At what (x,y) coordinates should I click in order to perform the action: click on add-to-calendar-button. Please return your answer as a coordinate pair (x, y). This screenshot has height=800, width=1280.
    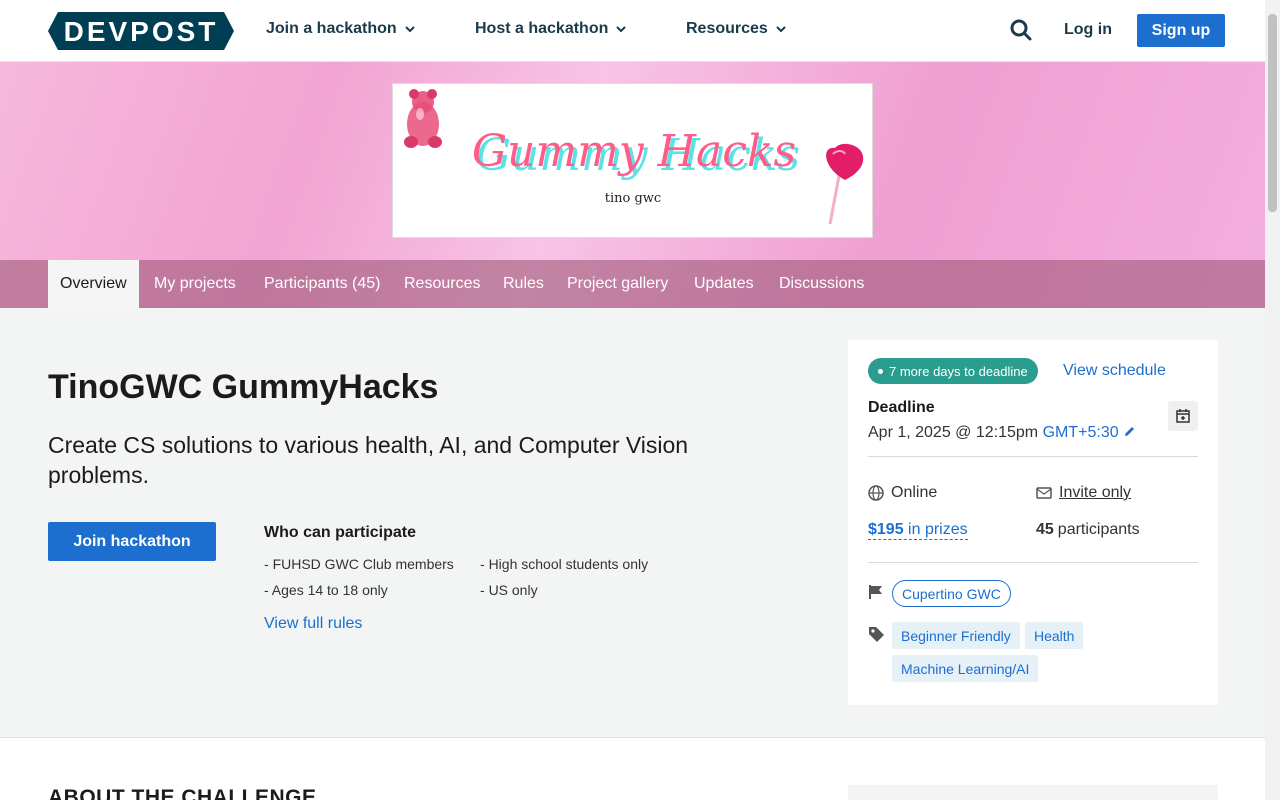
    Looking at the image, I should click on (1183, 416).